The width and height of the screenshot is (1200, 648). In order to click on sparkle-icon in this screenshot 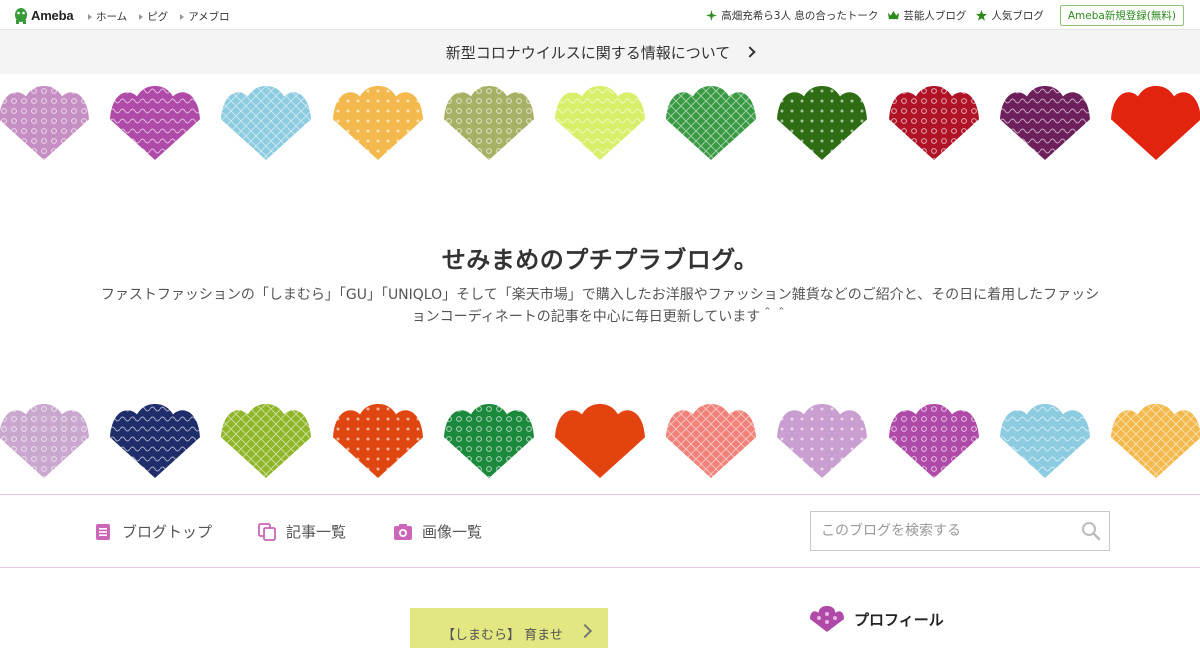, I will do `click(712, 15)`.